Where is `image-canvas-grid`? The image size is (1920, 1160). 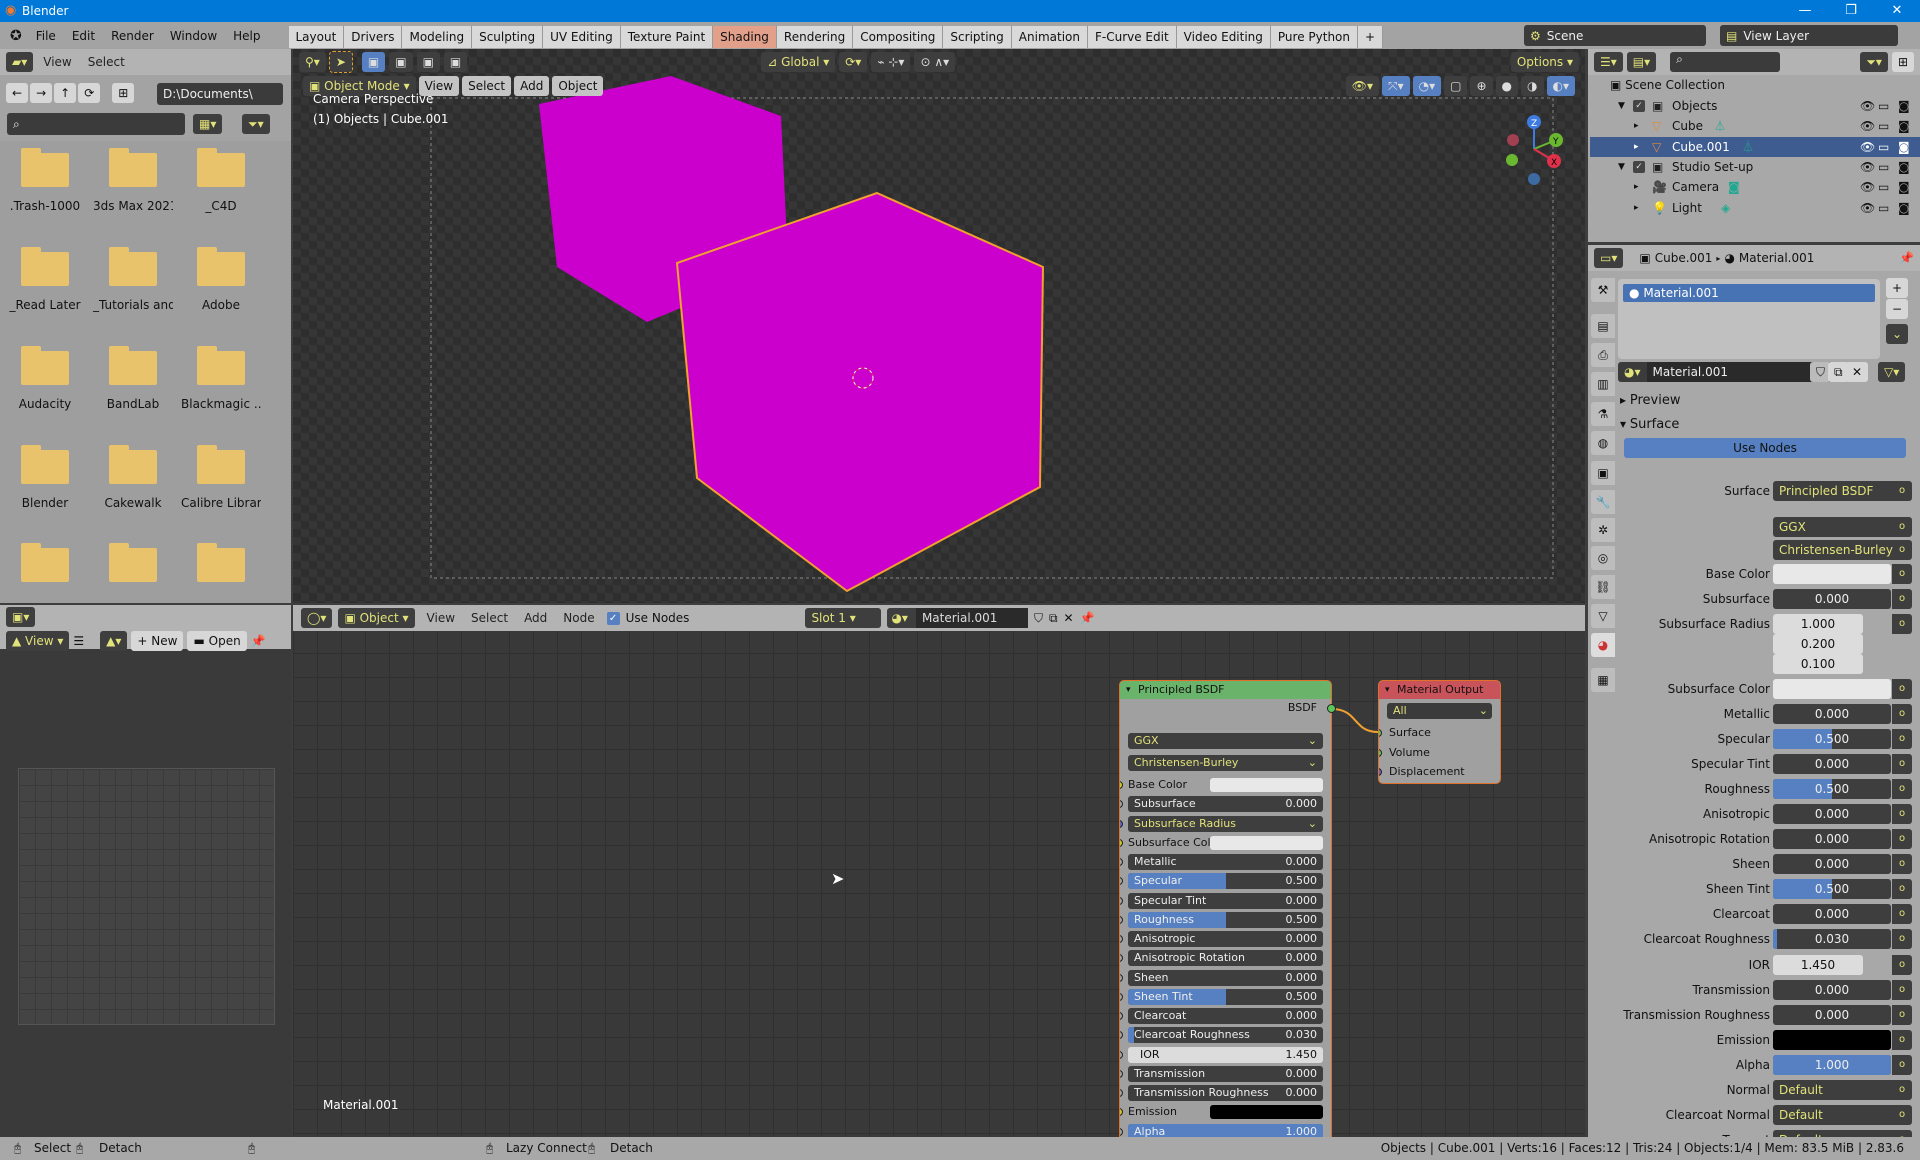 image-canvas-grid is located at coordinates (146, 896).